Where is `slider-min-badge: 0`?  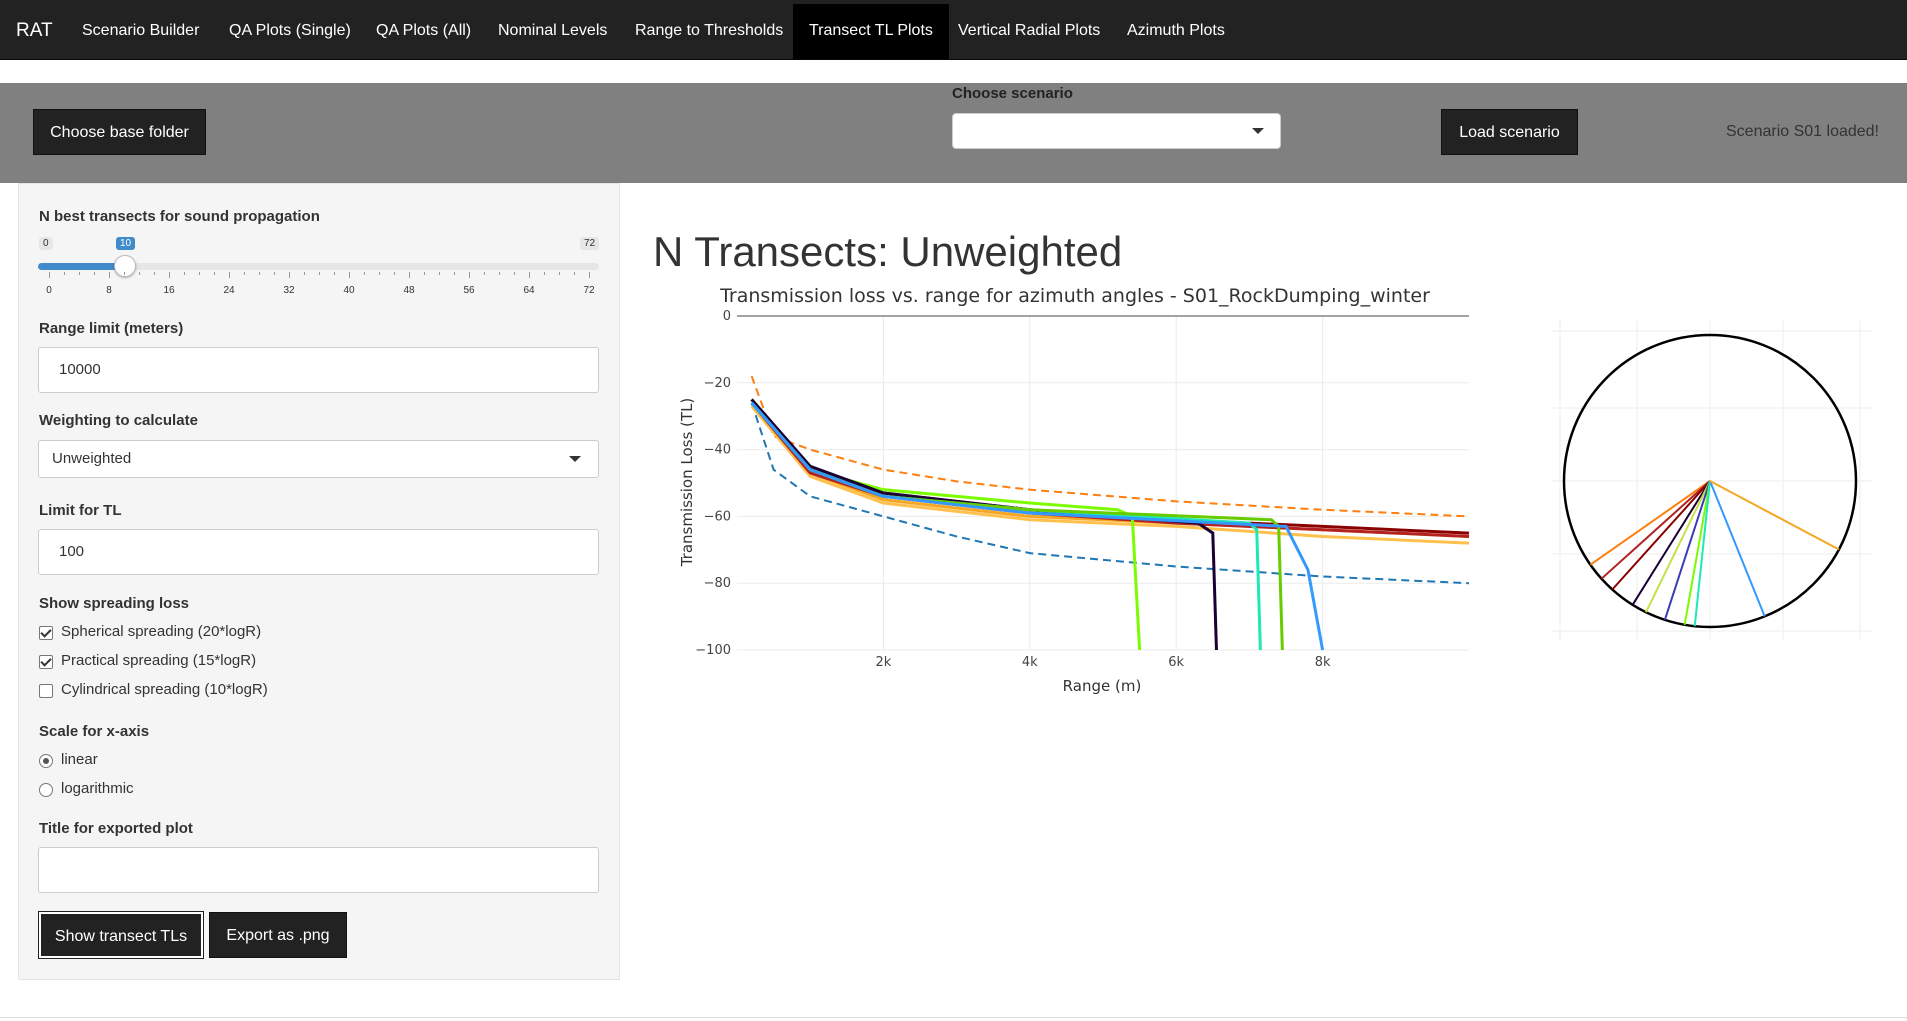
slider-min-badge: 0 is located at coordinates (46, 243).